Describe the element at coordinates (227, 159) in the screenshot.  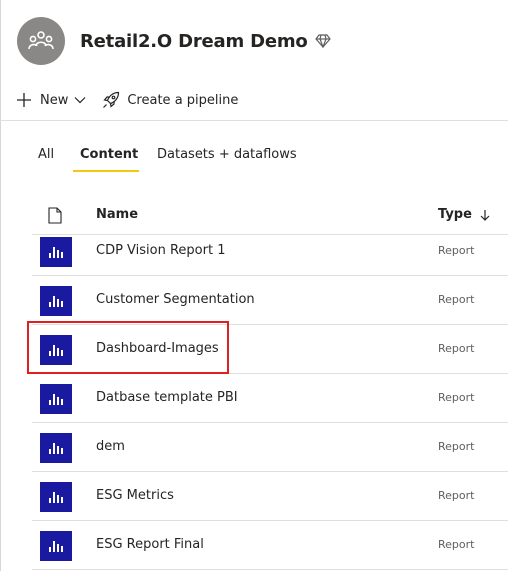
I see `tab-datasets-dataflows: Datasets + dataflows` at that location.